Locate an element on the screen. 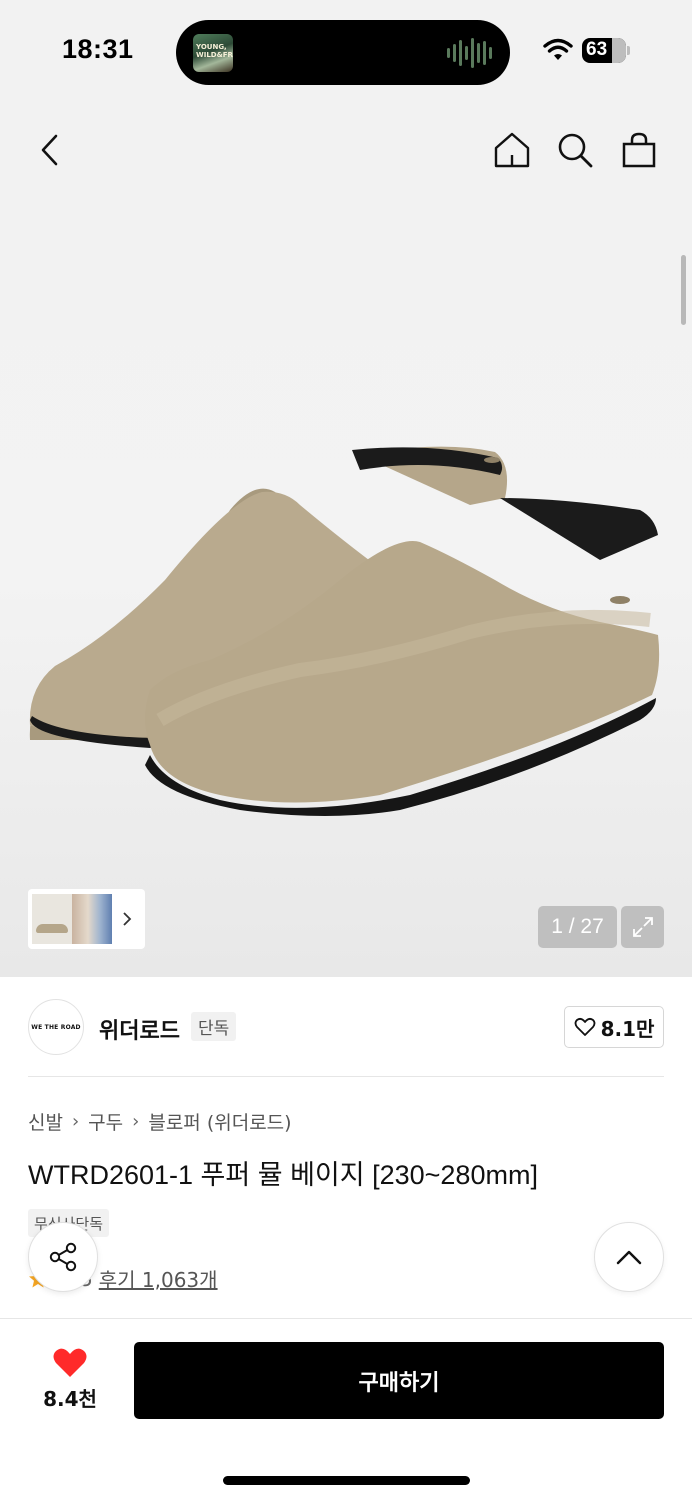  brand-like-button: 8.1만 is located at coordinates (614, 1027).